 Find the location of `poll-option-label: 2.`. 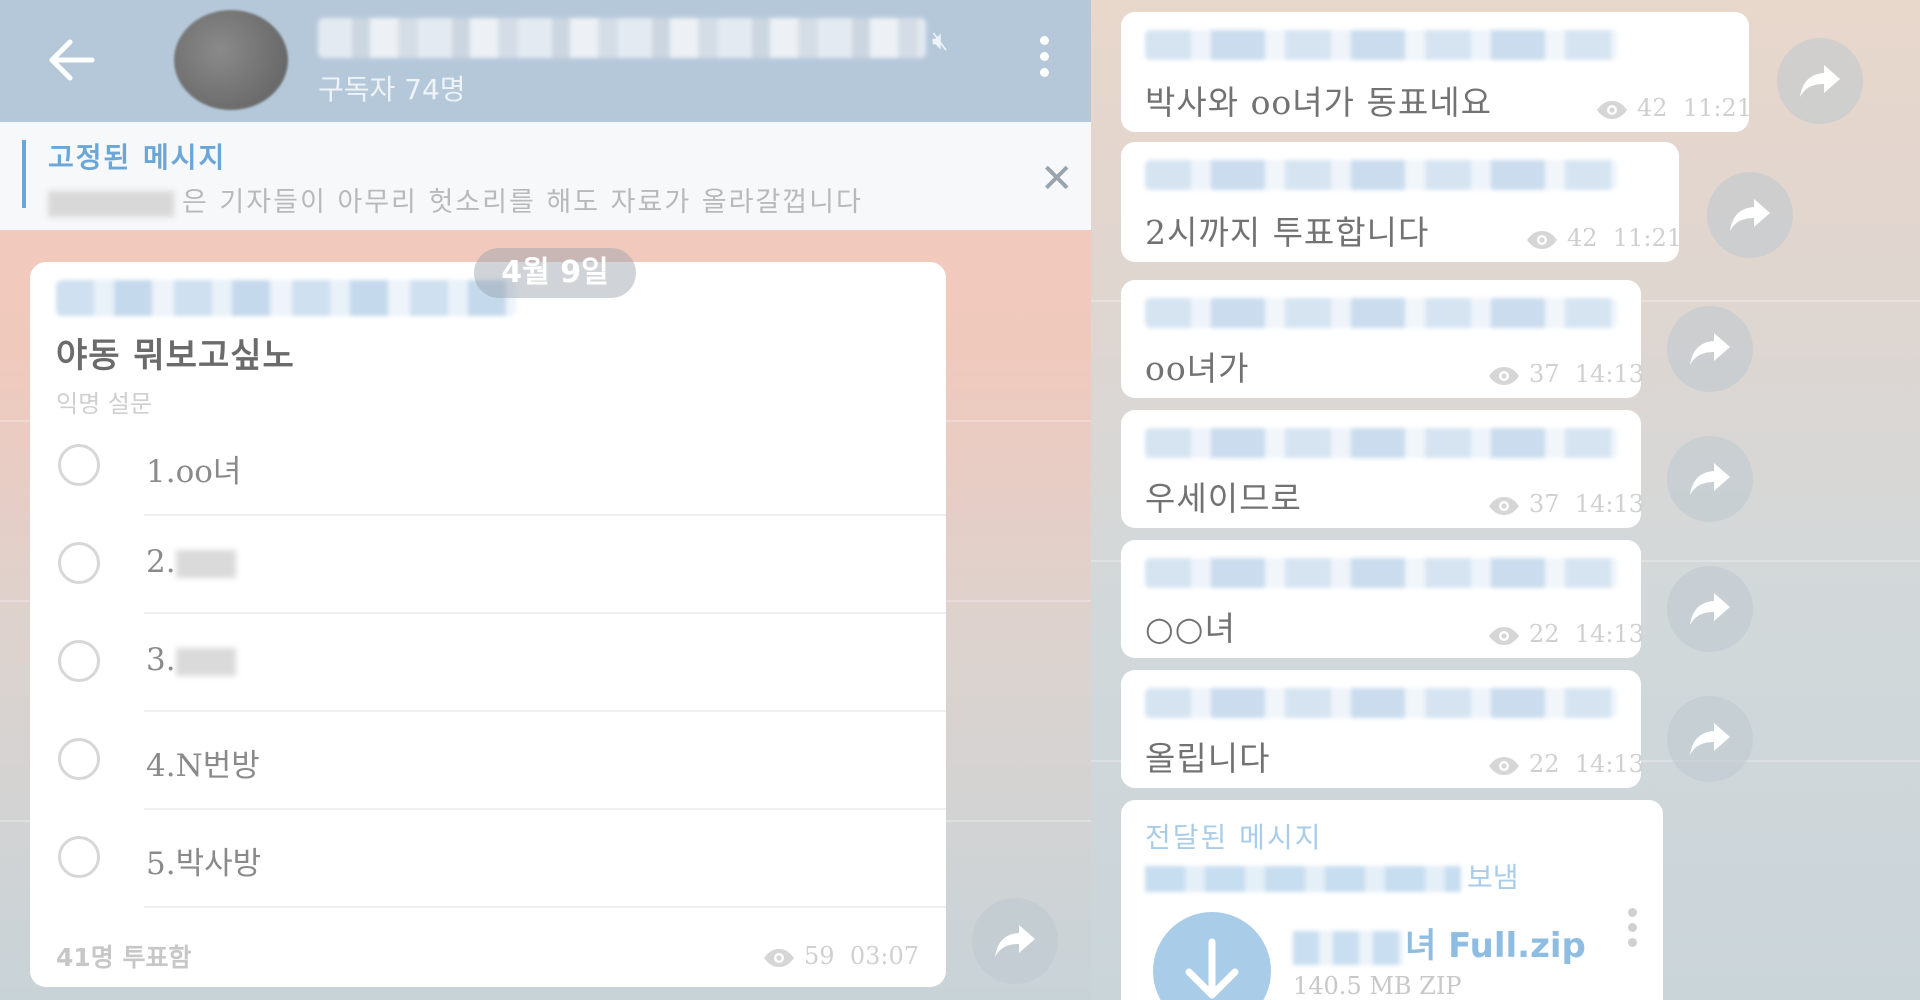

poll-option-label: 2. is located at coordinates (191, 562).